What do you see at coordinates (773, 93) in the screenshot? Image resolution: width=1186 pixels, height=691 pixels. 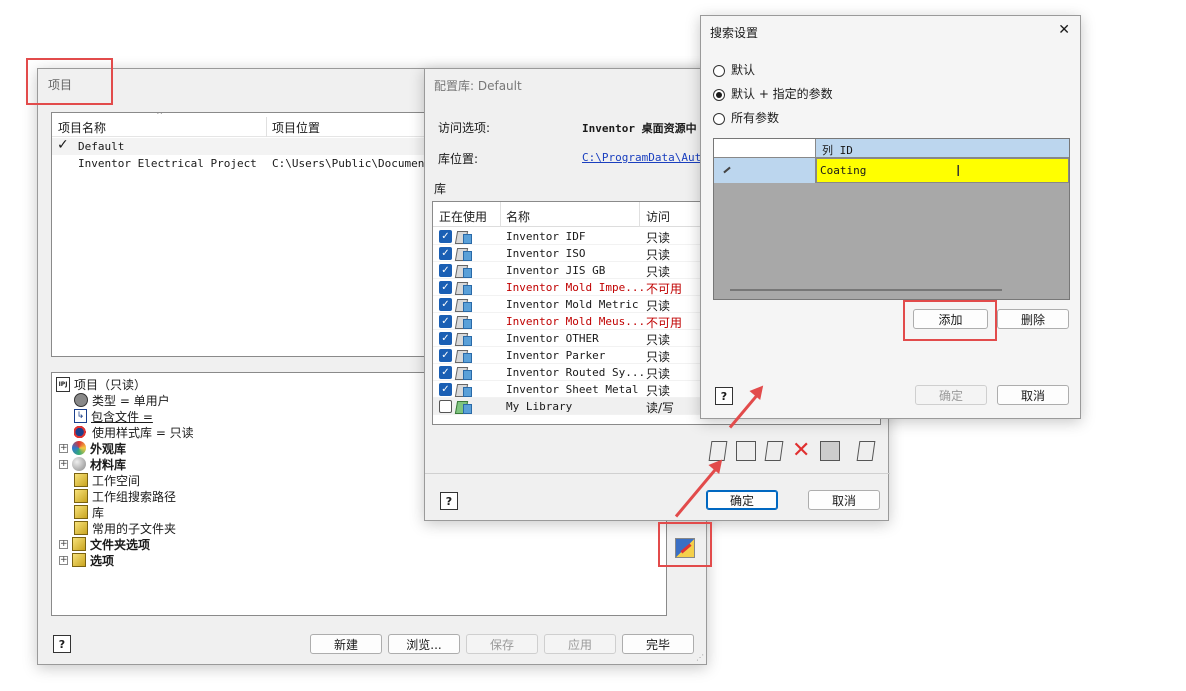 I see `option-default-plus-params: 默认 + 指定的参数` at bounding box center [773, 93].